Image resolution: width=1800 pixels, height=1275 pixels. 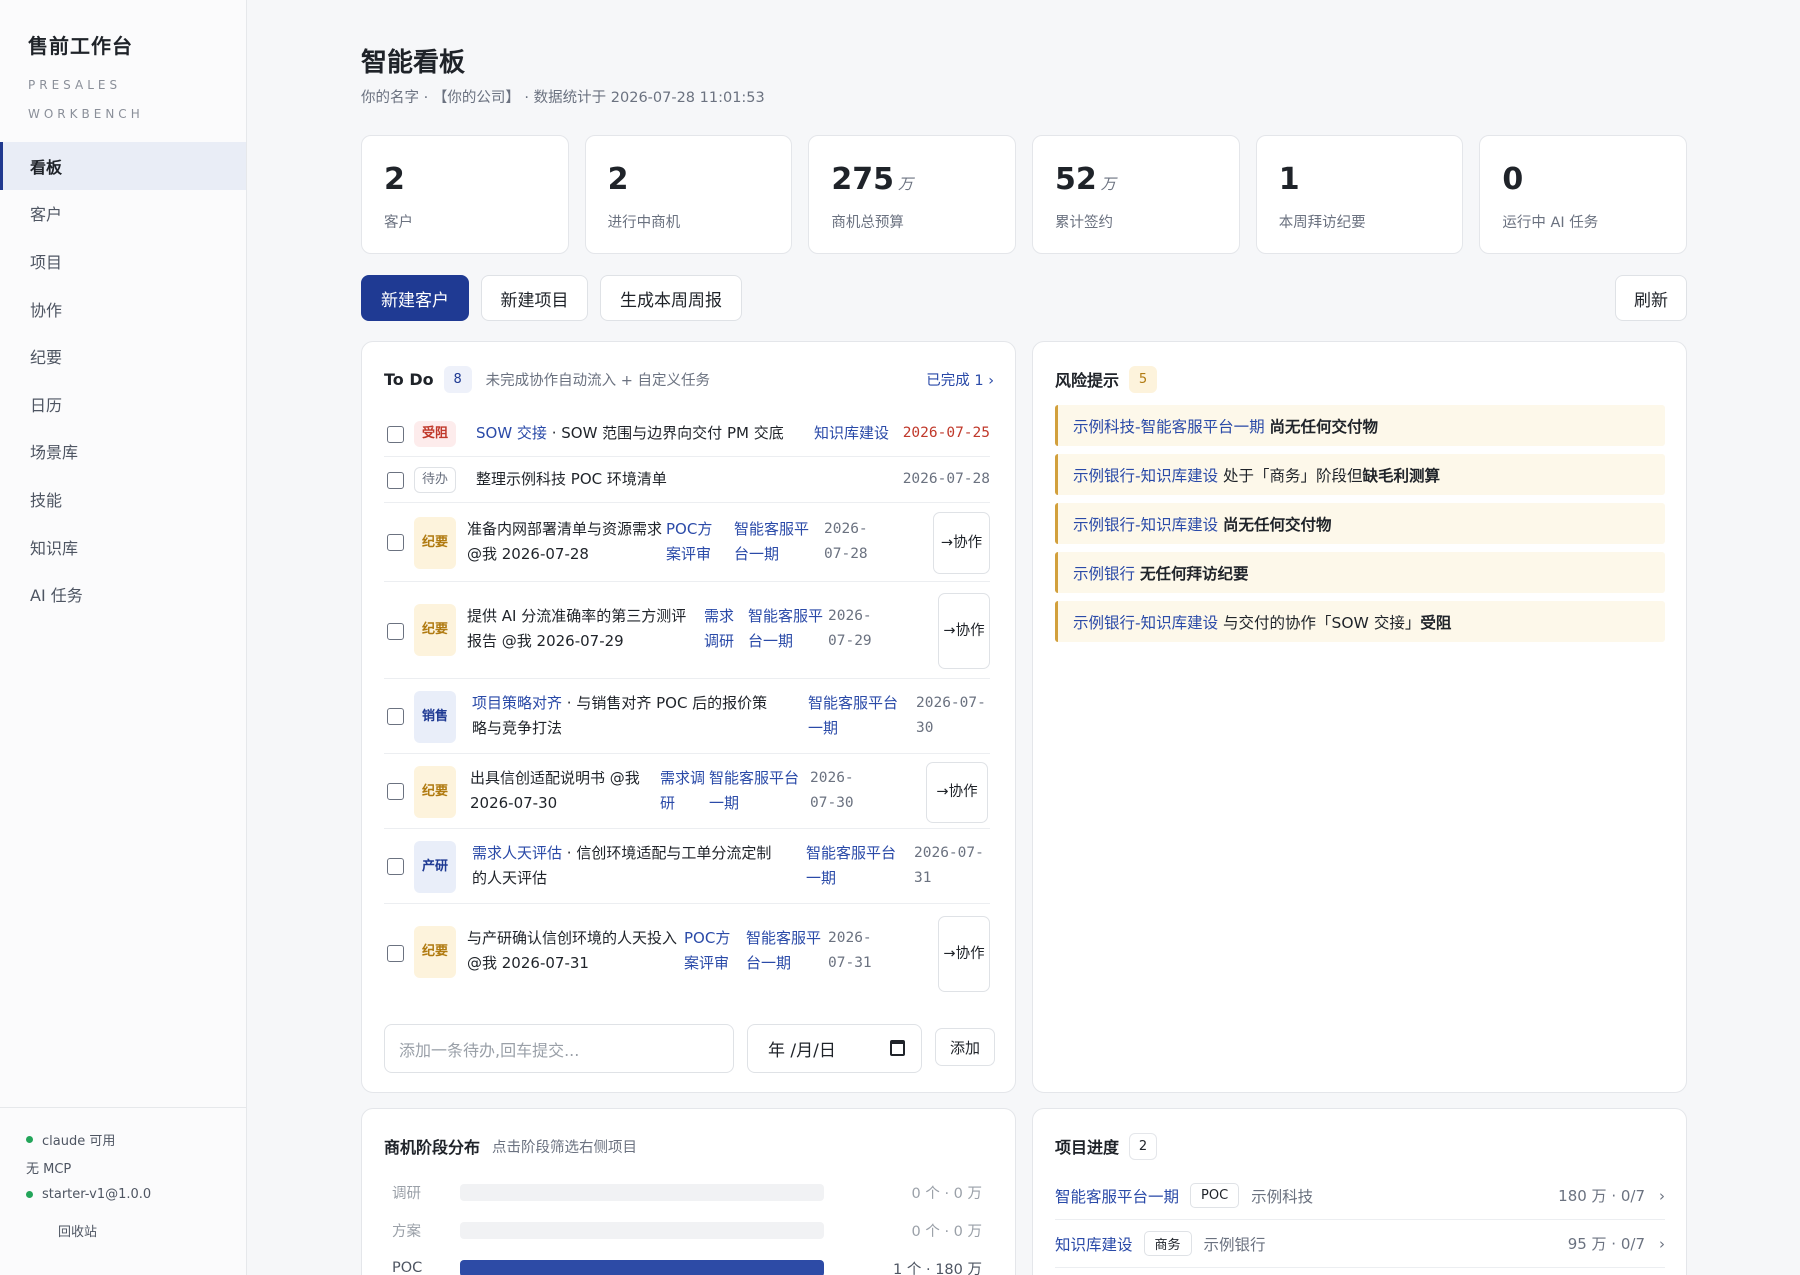 What do you see at coordinates (394, 179) in the screenshot?
I see `stat-value: 2` at bounding box center [394, 179].